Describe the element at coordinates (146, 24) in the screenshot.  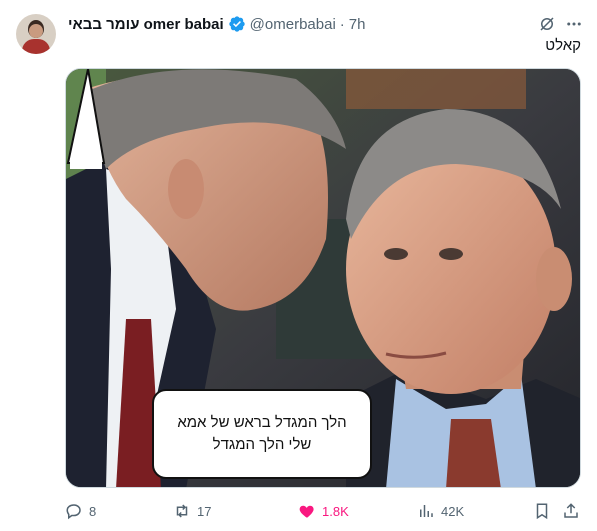
I see `display-name: עומר בבאי omer babai` at that location.